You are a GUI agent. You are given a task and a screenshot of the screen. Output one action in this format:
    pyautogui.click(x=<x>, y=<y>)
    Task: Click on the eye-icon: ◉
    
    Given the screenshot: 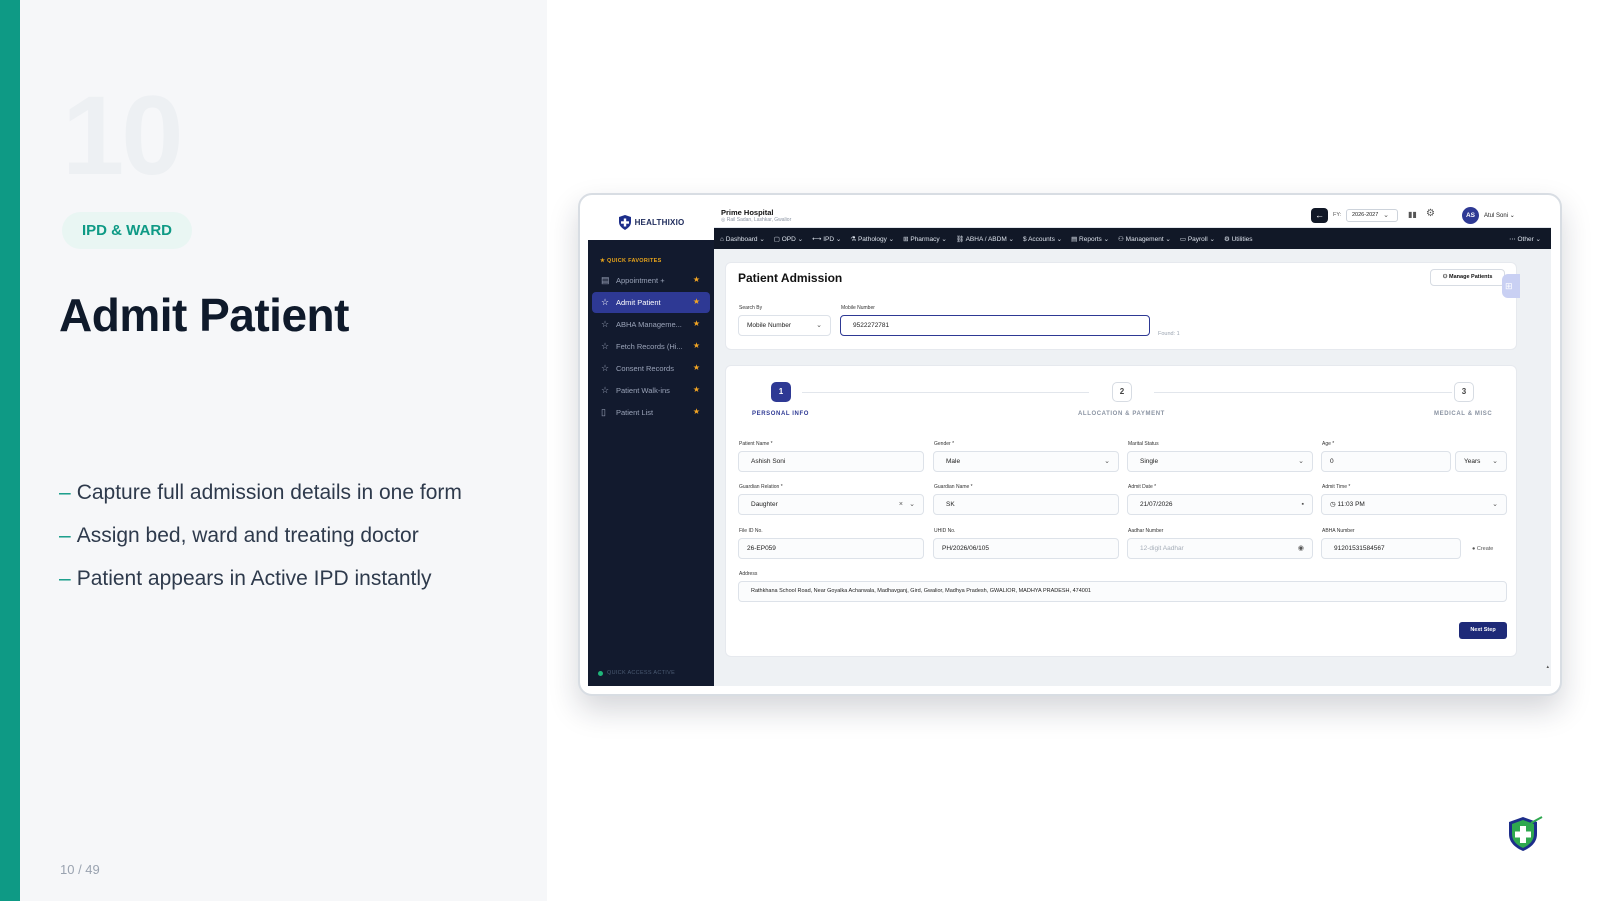 What is the action you would take?
    pyautogui.click(x=1301, y=548)
    